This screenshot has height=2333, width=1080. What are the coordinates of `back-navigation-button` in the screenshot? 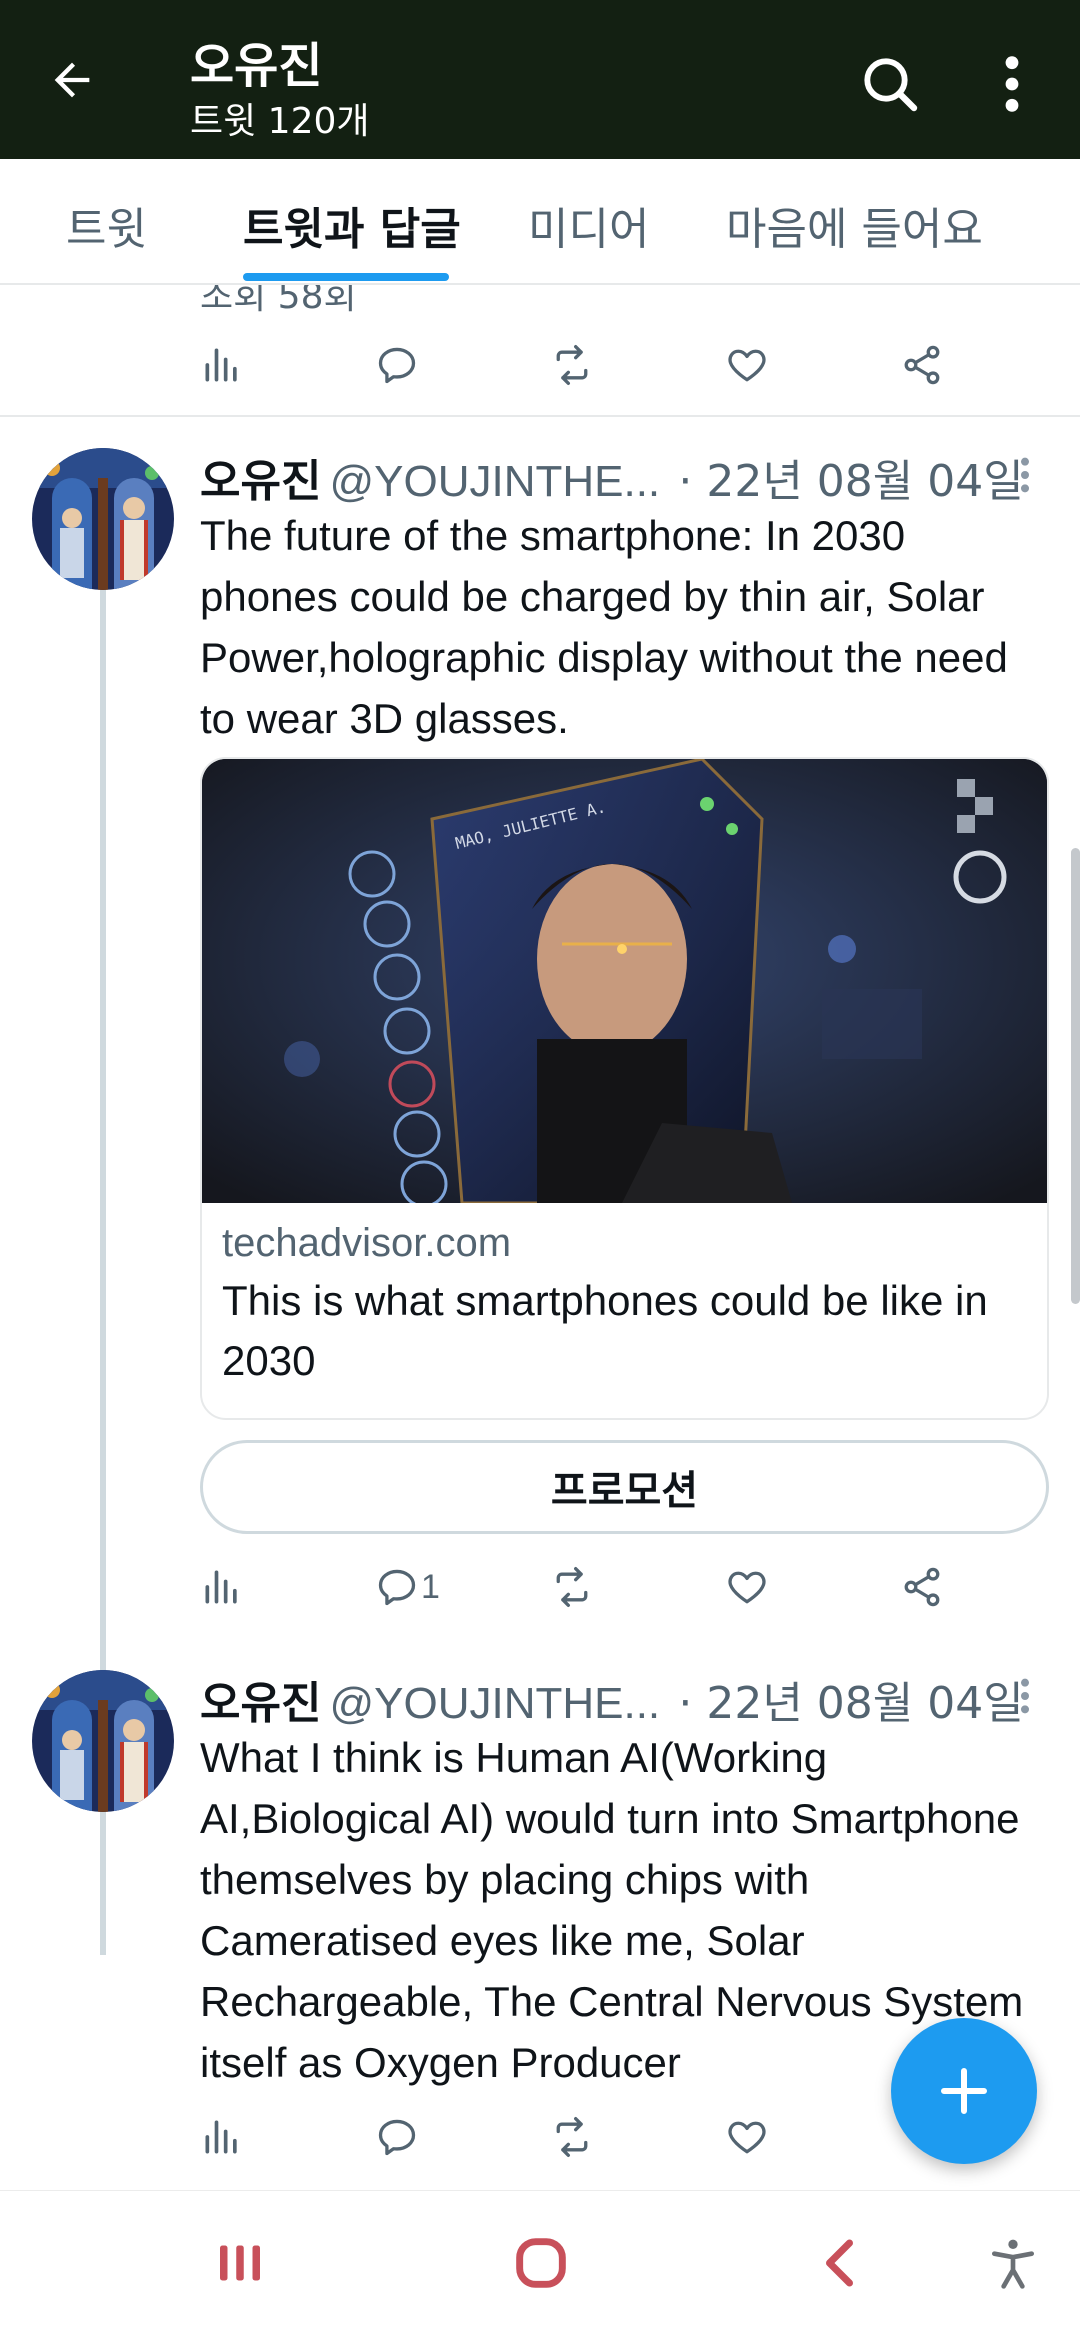 It's located at (842, 2263).